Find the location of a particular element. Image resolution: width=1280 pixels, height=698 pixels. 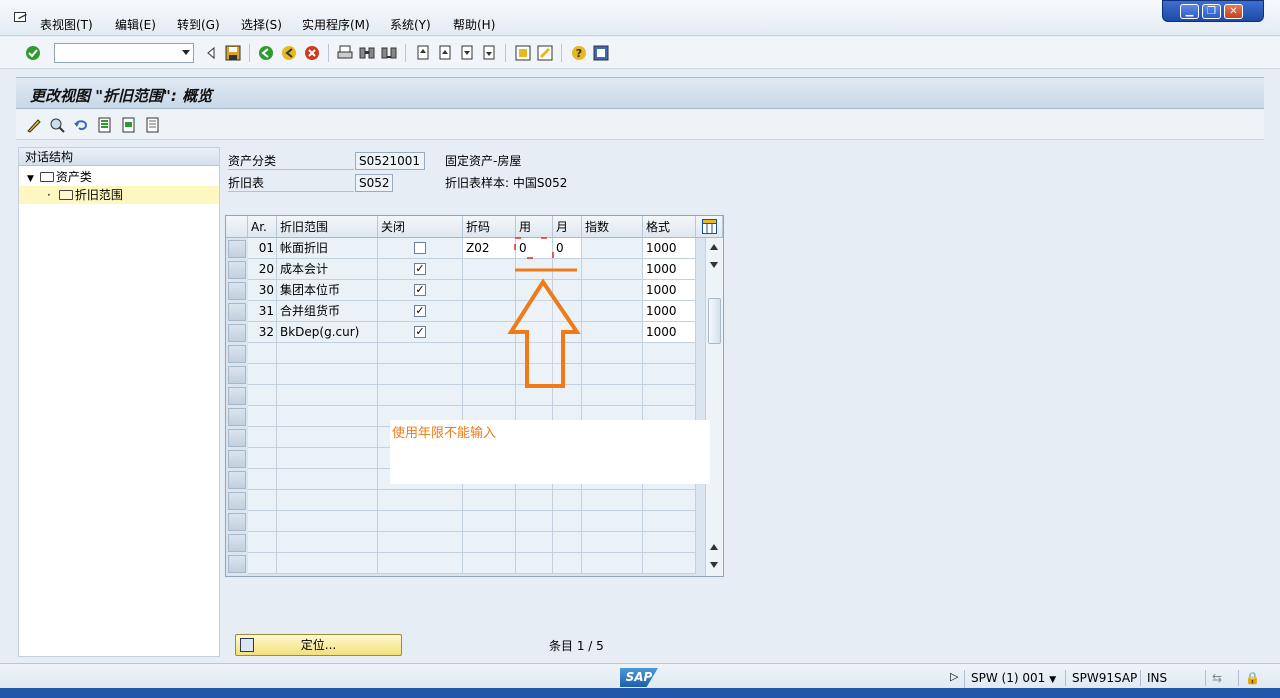

scroll-page-down-icon is located at coordinates (714, 565).